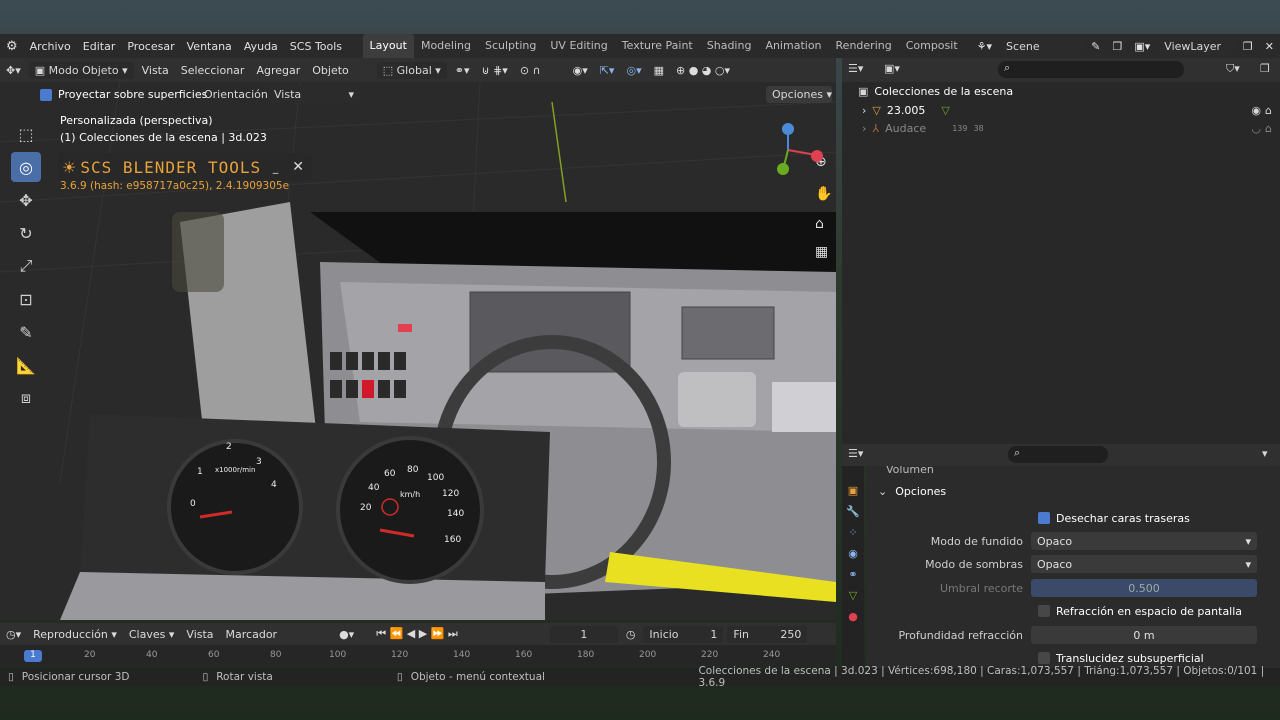 Image resolution: width=1280 pixels, height=720 pixels. I want to click on menu-marcador: Marcador, so click(252, 634).